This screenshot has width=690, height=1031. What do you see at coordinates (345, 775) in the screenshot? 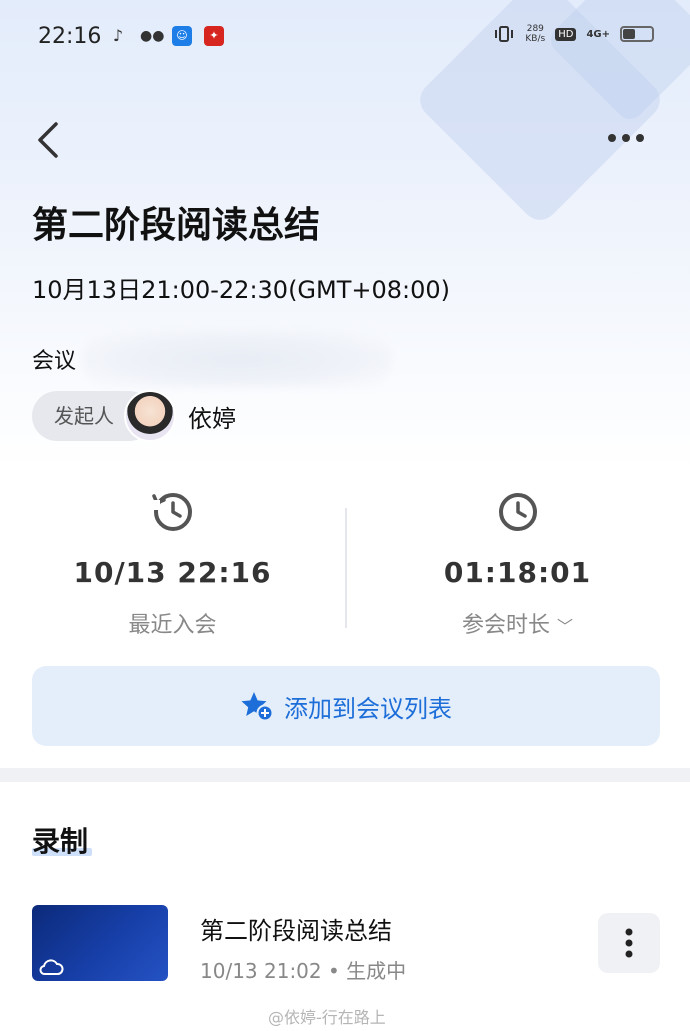
I see `section-separator` at bounding box center [345, 775].